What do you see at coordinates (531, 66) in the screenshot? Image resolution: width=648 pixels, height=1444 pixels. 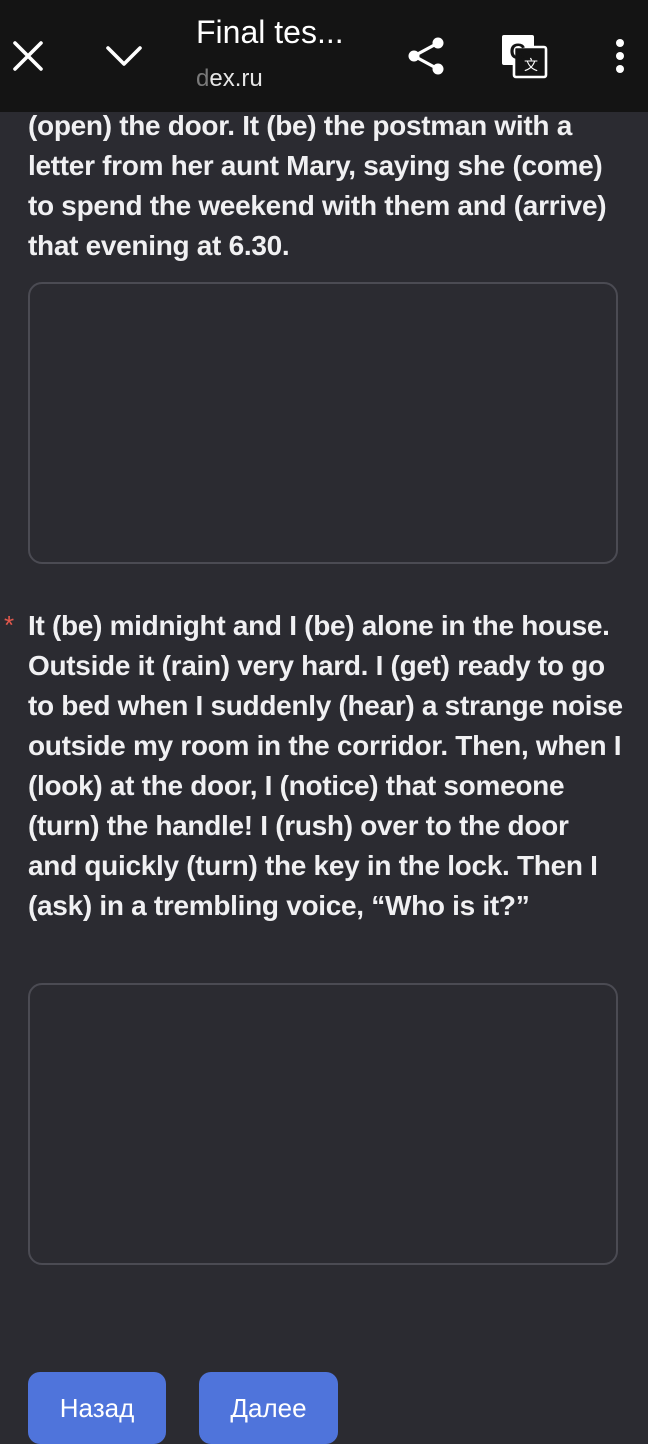 I see `svg-text: 文` at bounding box center [531, 66].